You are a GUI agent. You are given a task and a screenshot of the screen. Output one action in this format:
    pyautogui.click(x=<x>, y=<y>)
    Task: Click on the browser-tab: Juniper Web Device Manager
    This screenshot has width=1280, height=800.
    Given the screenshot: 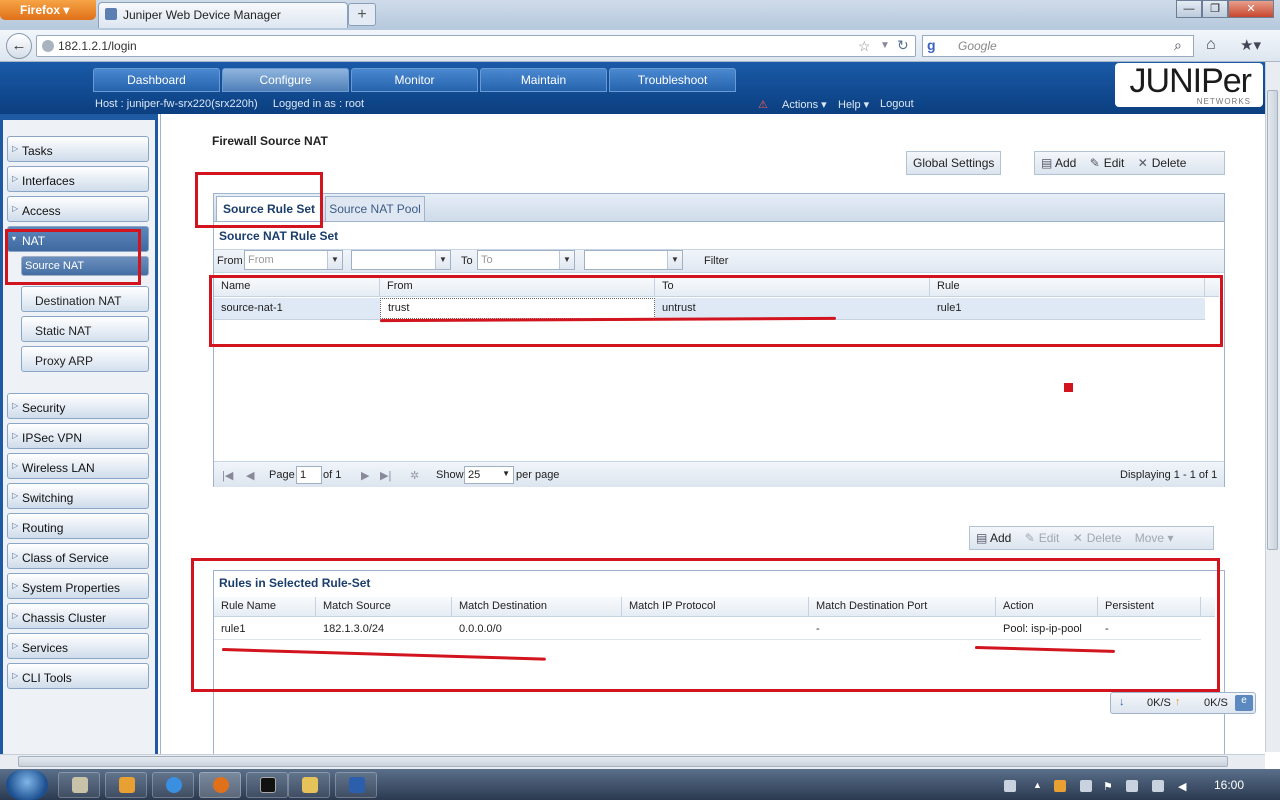 What is the action you would take?
    pyautogui.click(x=223, y=15)
    